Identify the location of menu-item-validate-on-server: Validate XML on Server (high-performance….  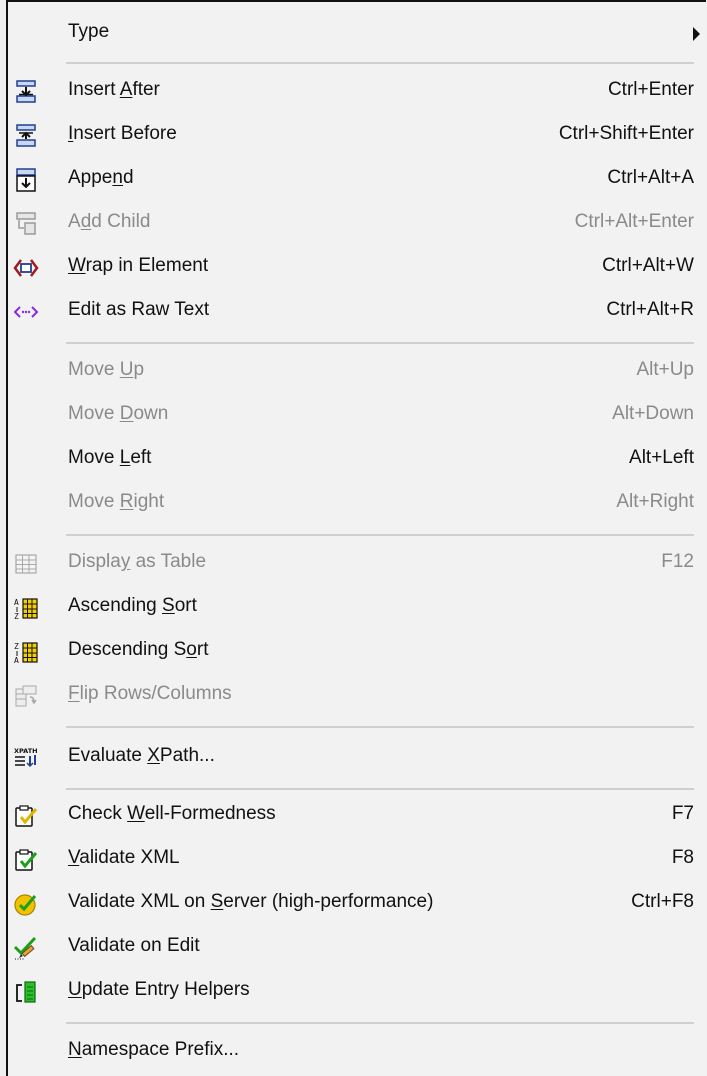
(357, 904).